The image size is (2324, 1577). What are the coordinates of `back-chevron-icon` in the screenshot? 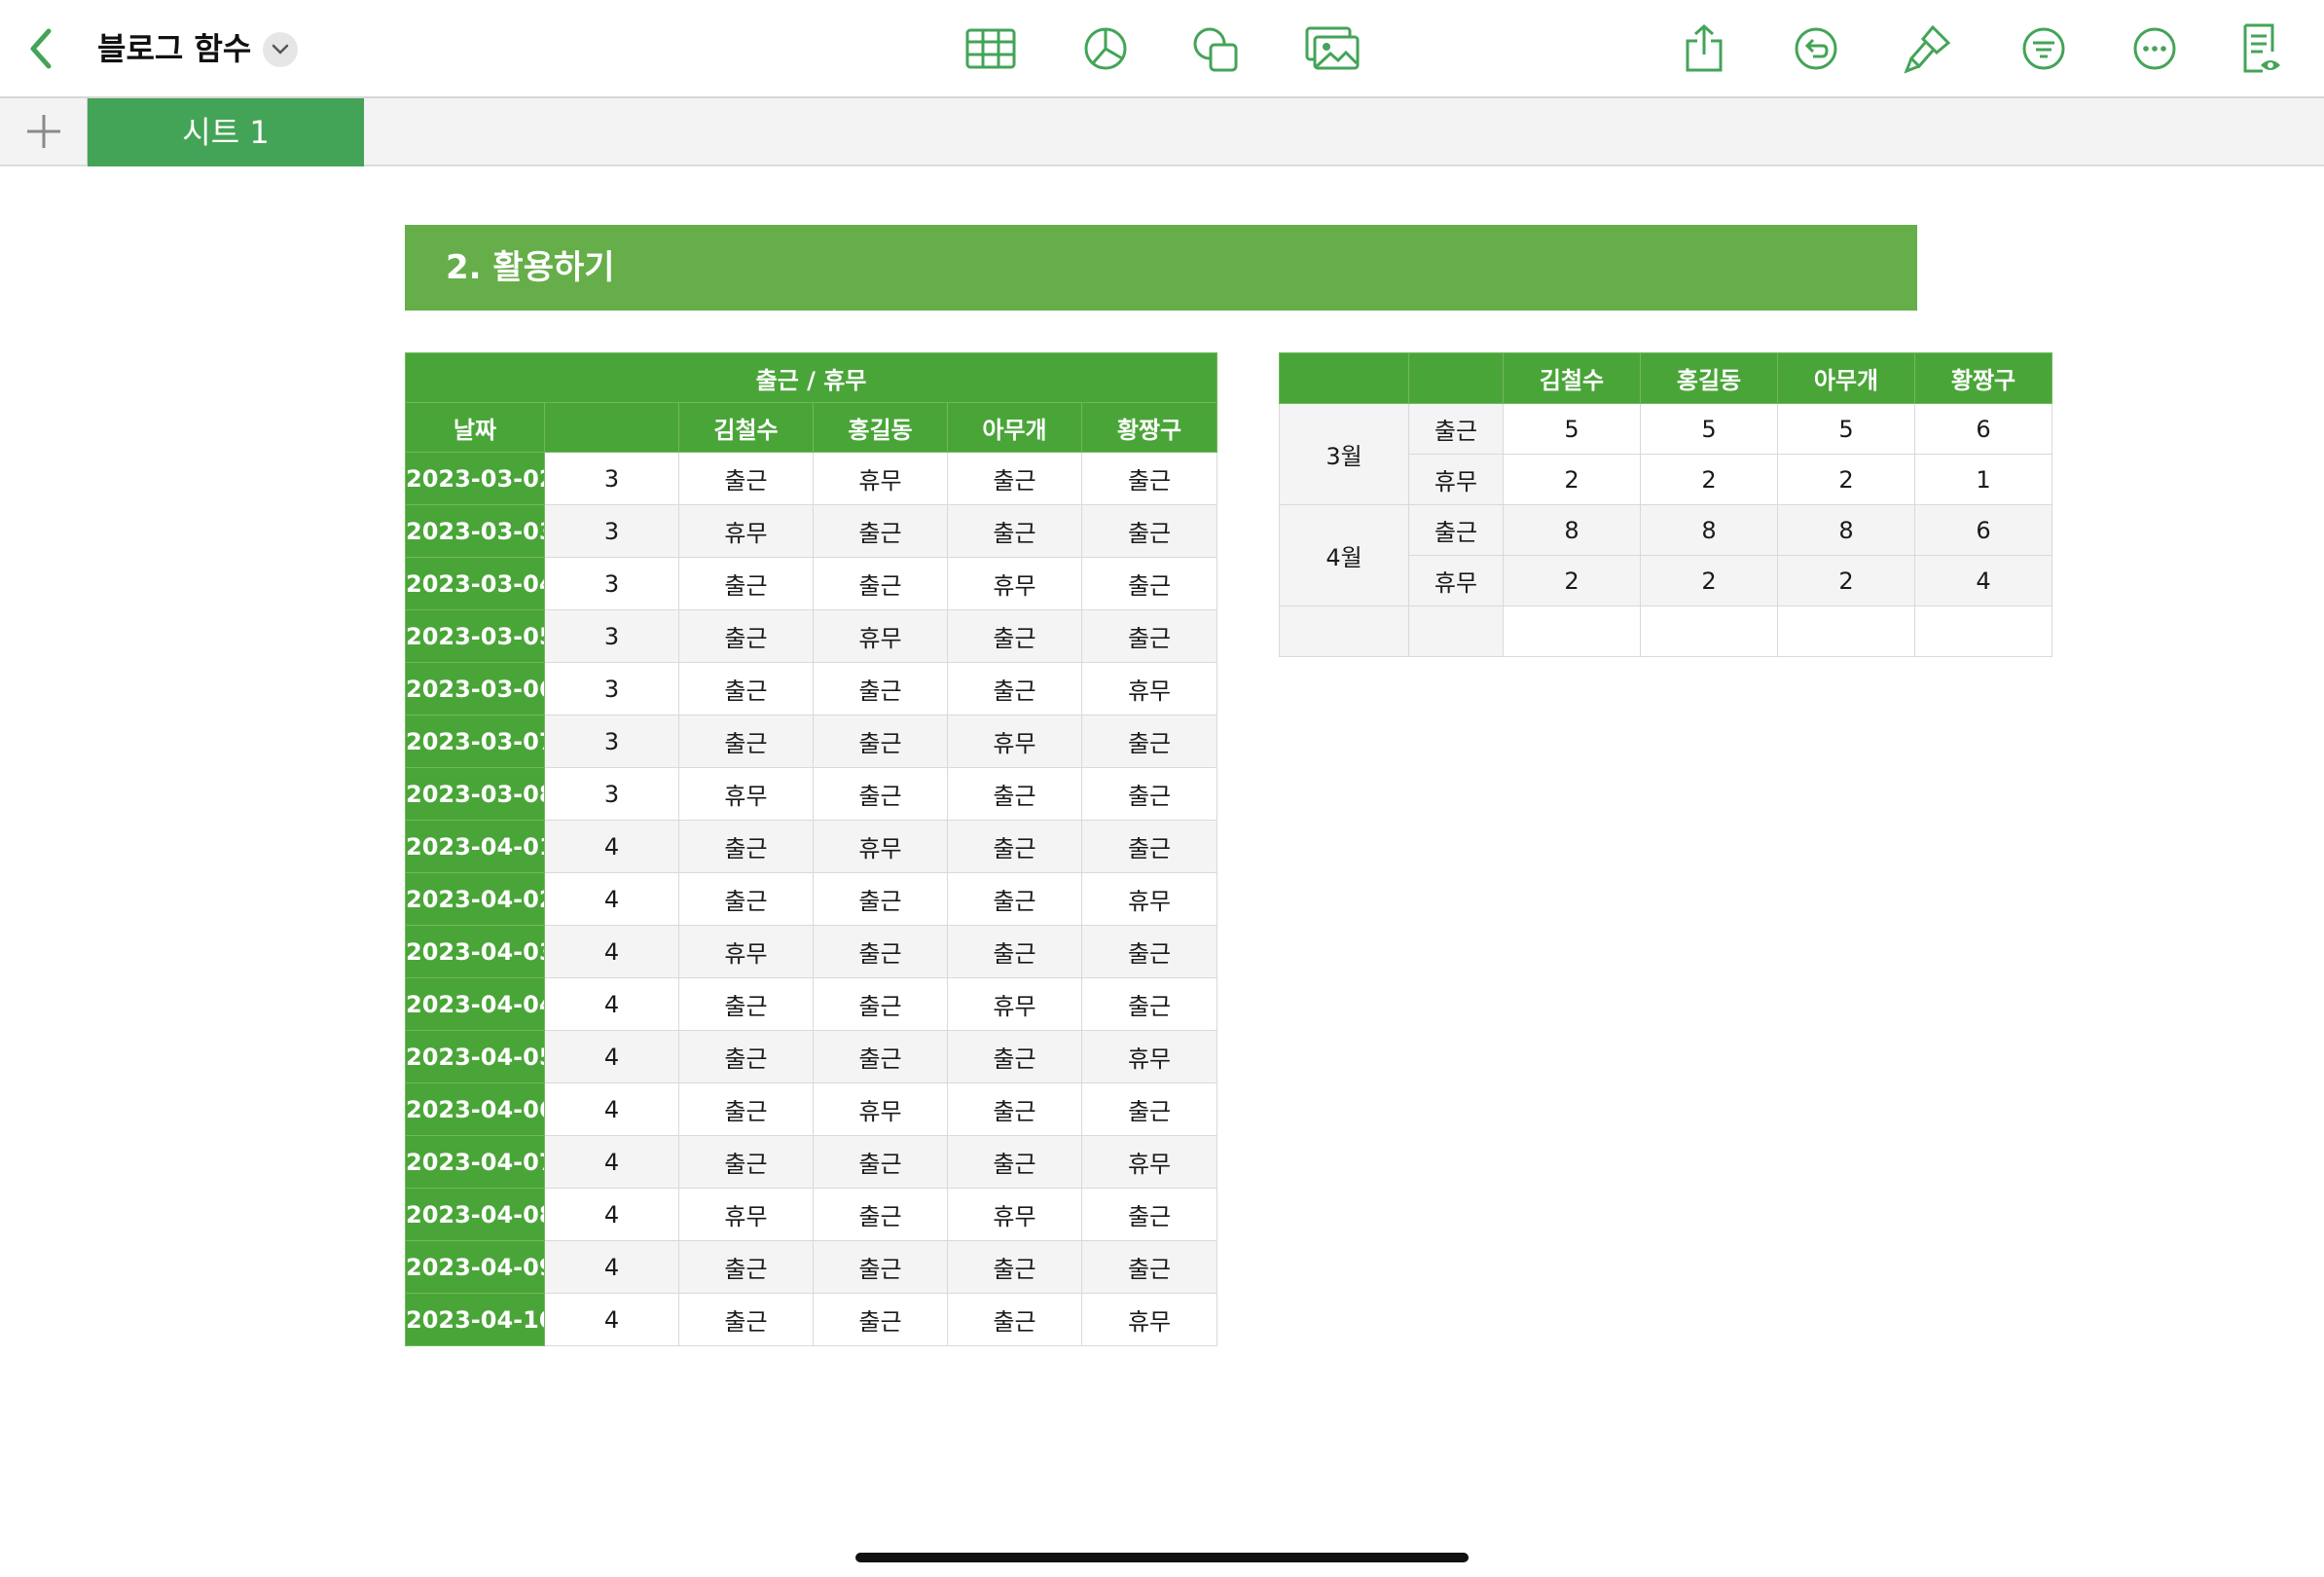 It's located at (41, 48).